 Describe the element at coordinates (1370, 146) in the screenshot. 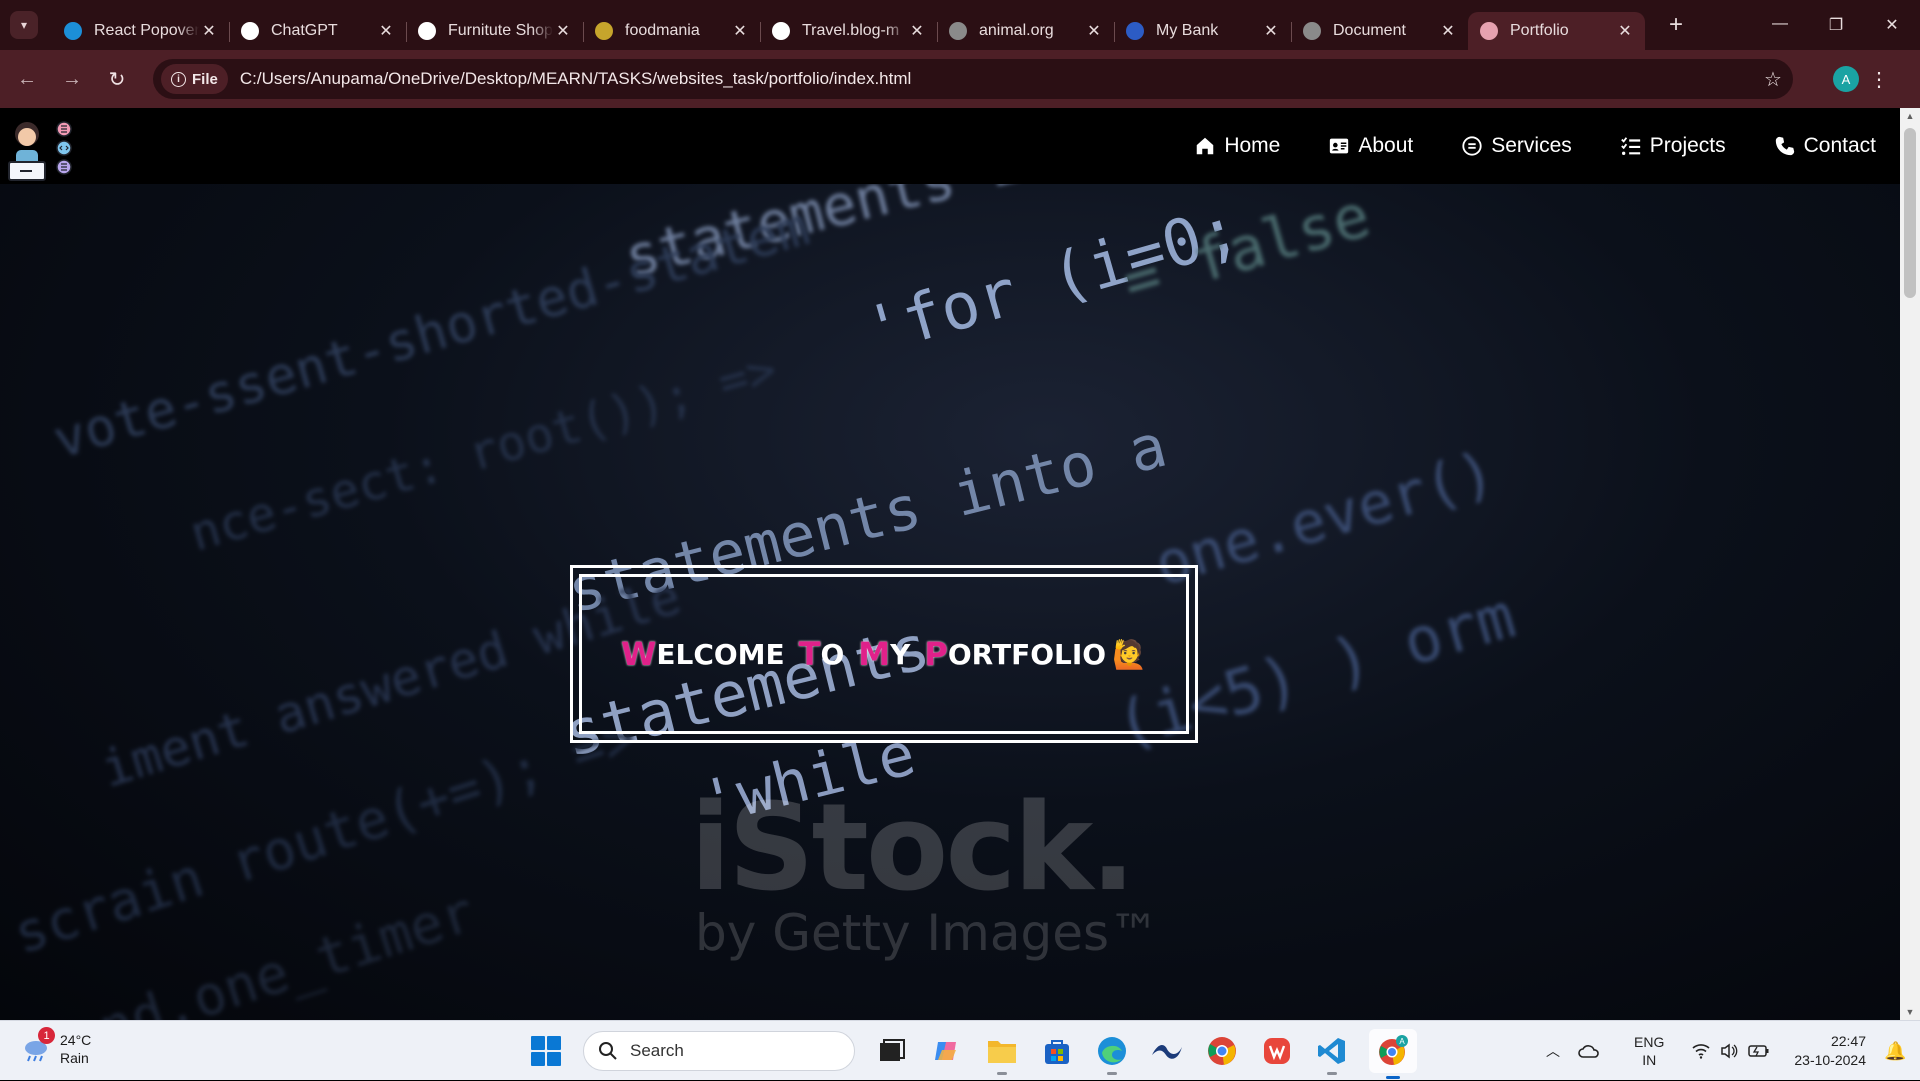

I see `nav-link-about: About` at that location.